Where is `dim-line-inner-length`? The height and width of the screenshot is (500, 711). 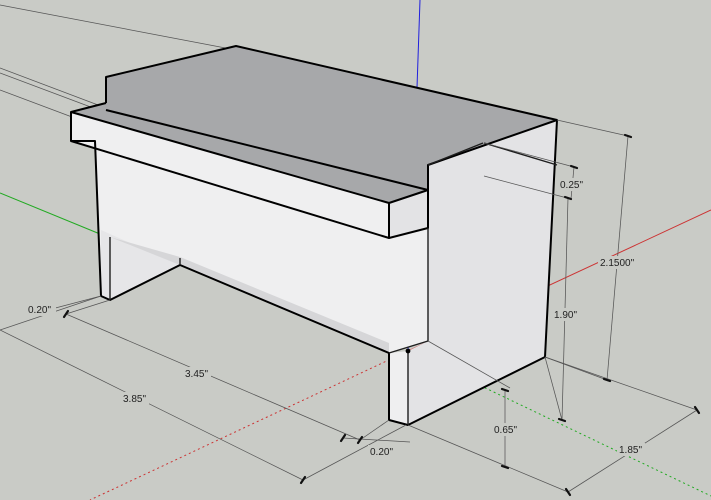
dim-line-inner-length is located at coordinates (213, 377).